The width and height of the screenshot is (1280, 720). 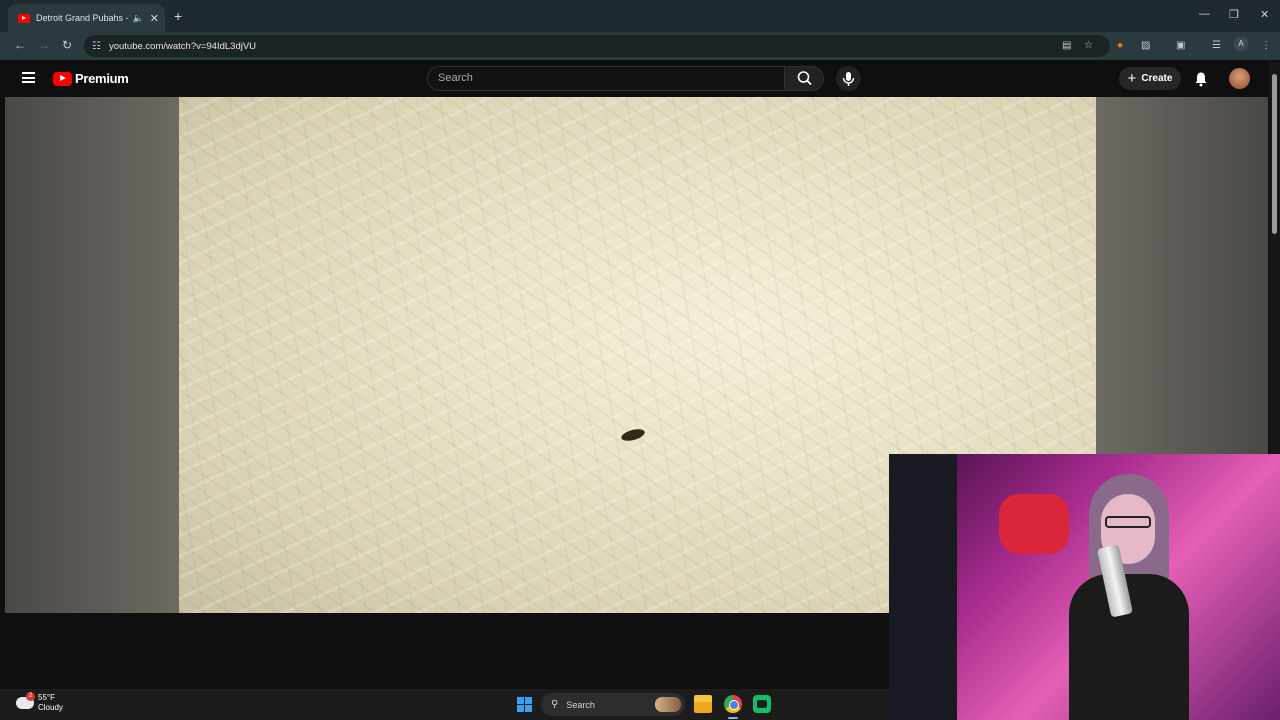 I want to click on windows-taskbar: 2 55°F Cloudy ⚲ Search, so click(x=444, y=704).